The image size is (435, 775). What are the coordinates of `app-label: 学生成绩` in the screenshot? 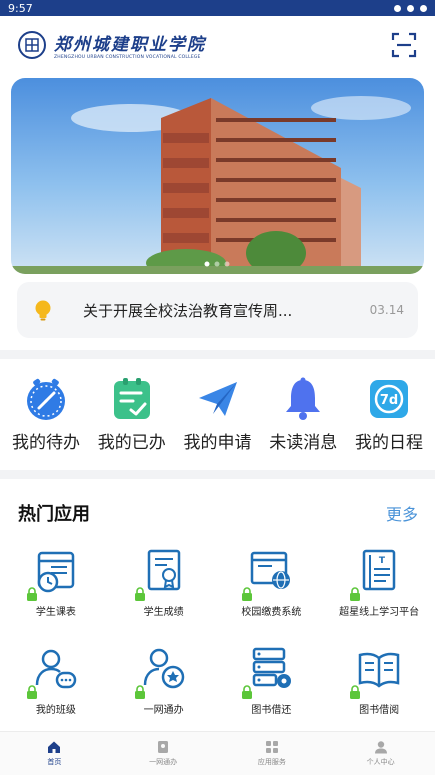 It's located at (163, 612).